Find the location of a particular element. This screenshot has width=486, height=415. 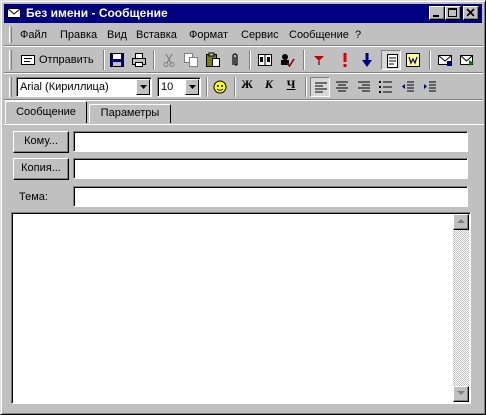

decrease-indent-button is located at coordinates (408, 87).